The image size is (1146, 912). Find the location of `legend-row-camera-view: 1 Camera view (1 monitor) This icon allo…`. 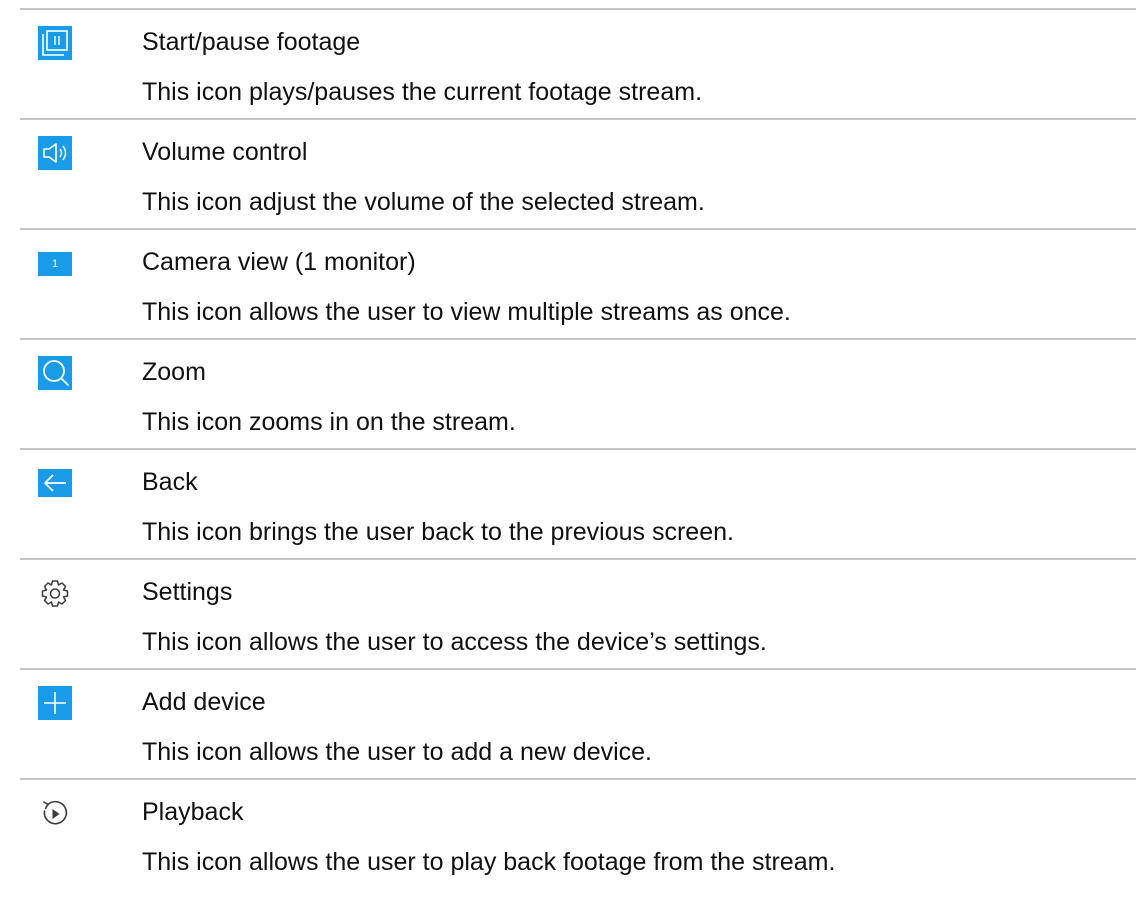

legend-row-camera-view: 1 Camera view (1 monitor) This icon allo… is located at coordinates (578, 283).